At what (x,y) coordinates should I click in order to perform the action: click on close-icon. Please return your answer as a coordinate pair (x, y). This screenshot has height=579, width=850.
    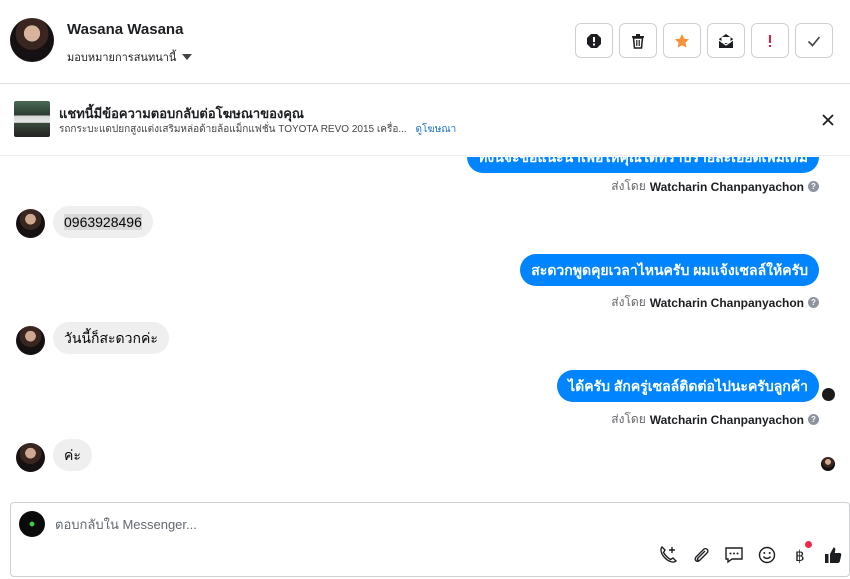
    Looking at the image, I should click on (828, 120).